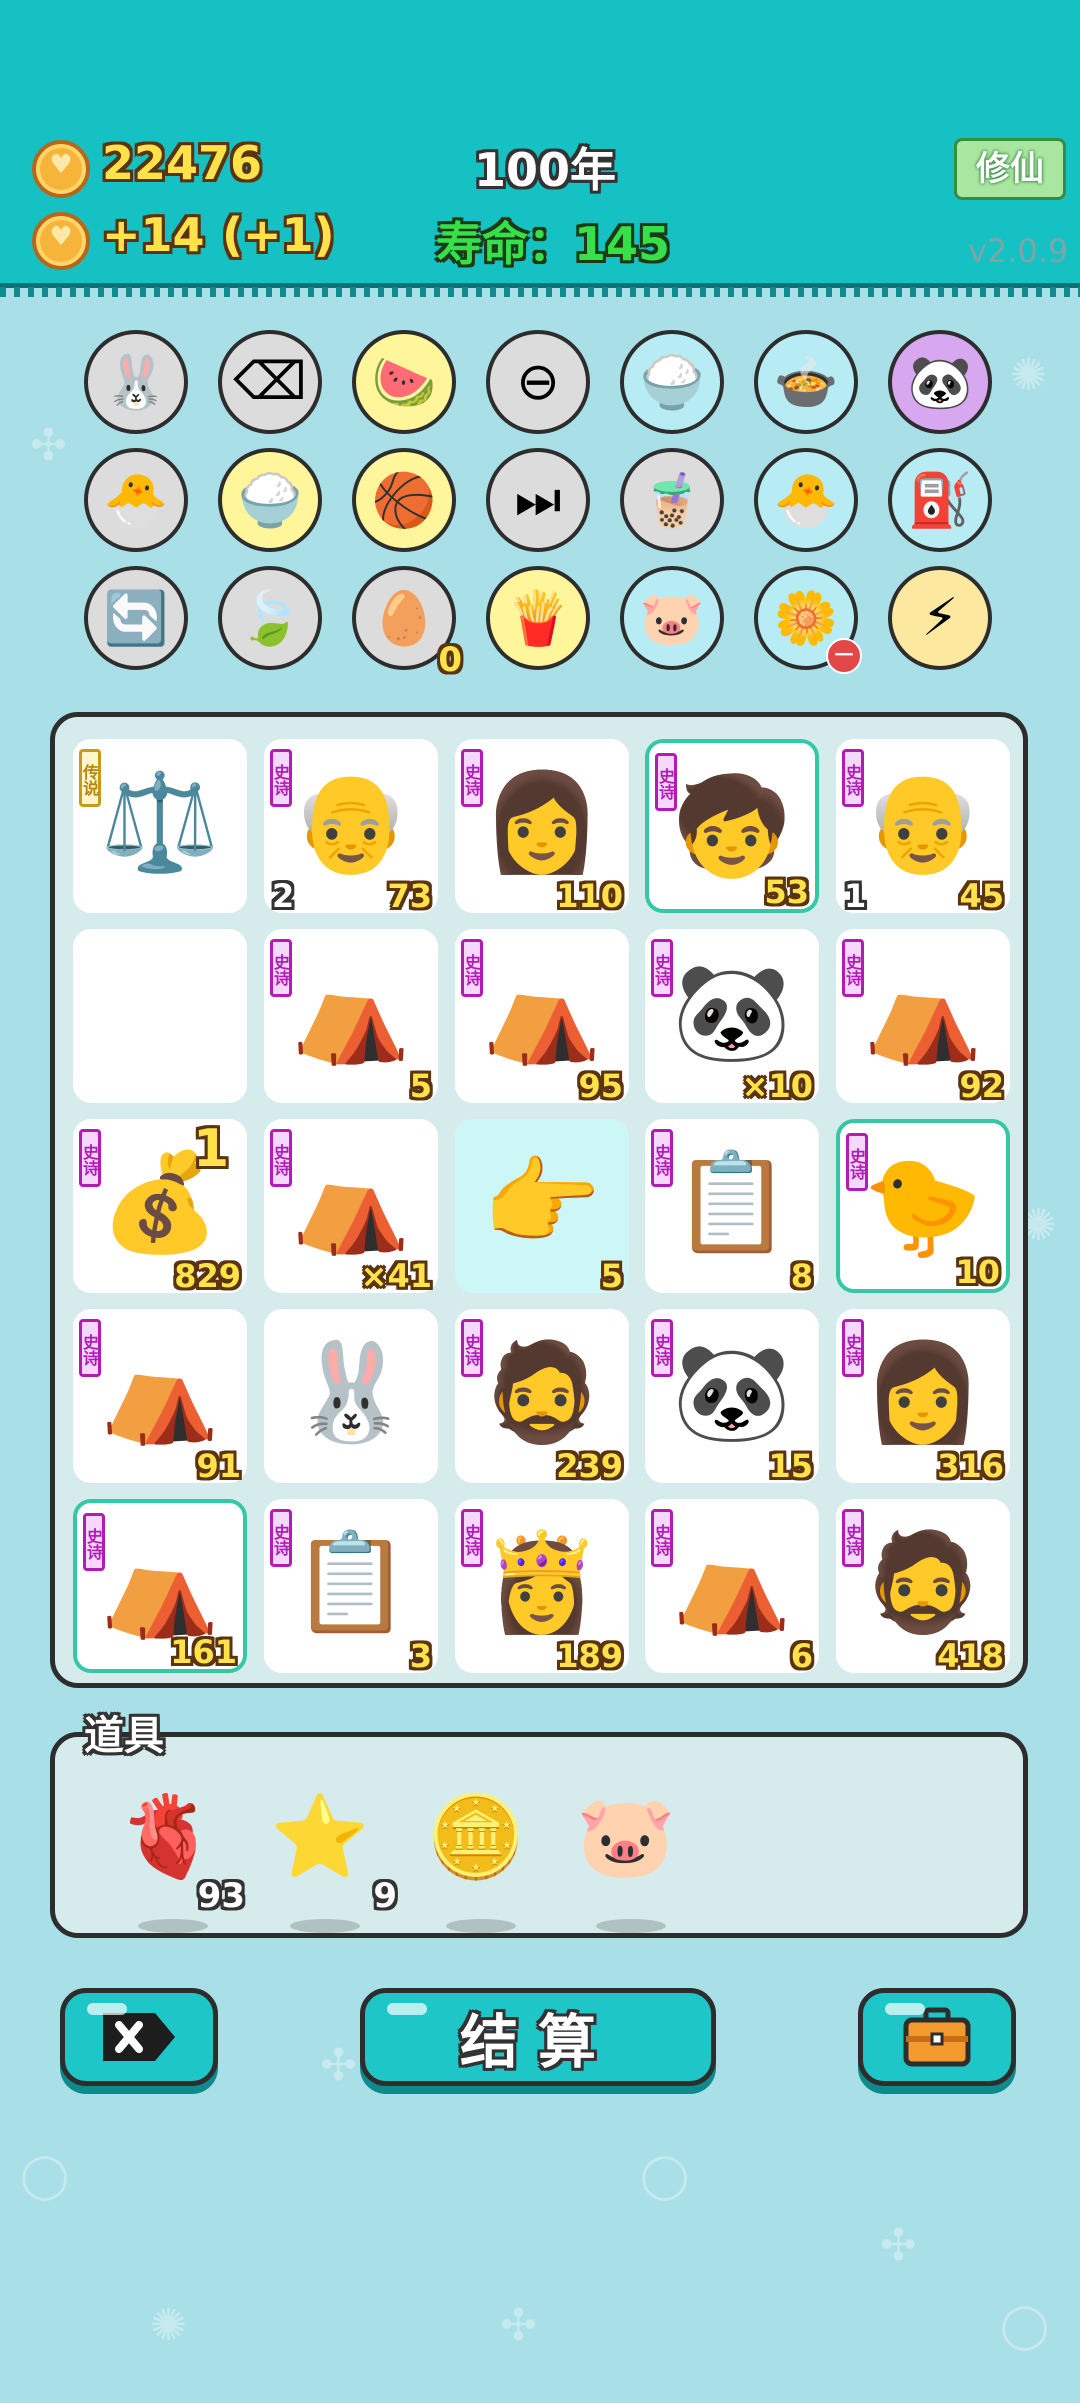  Describe the element at coordinates (923, 822) in the screenshot. I see `grandpa-glasses-icon: 👴` at that location.